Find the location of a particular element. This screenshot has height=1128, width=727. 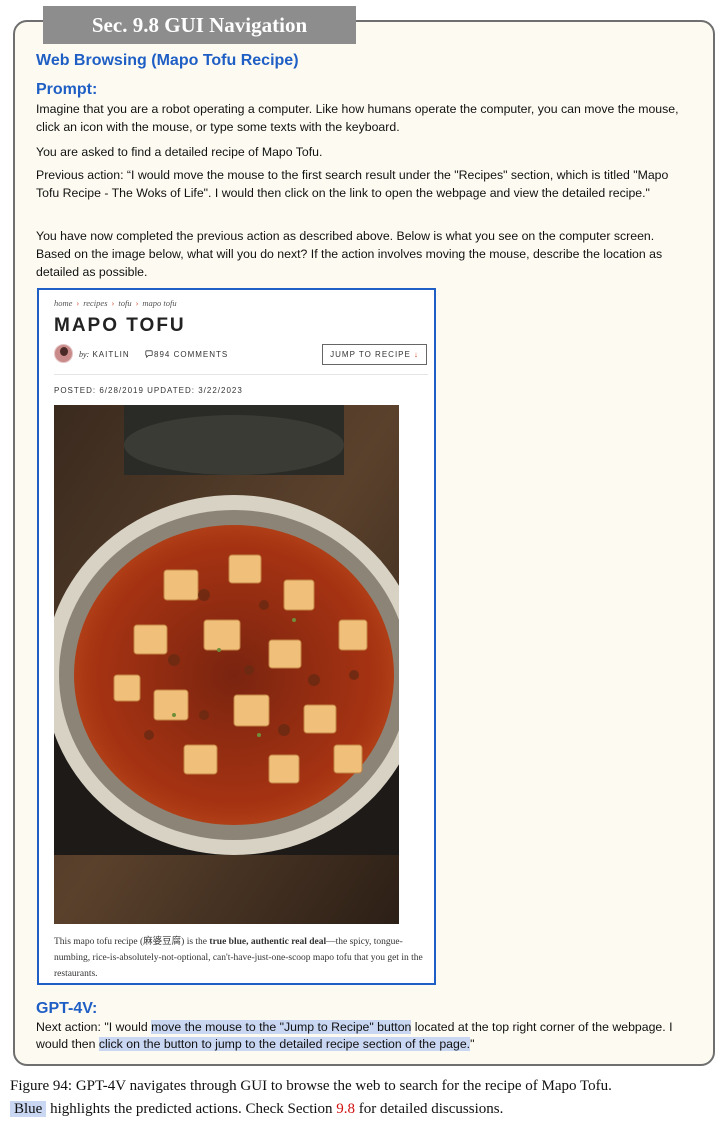

figure-caption-3: for detailed discussions. is located at coordinates (429, 1109).